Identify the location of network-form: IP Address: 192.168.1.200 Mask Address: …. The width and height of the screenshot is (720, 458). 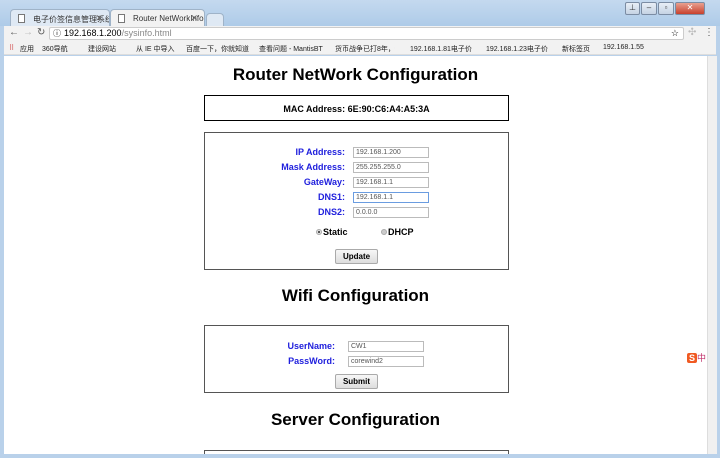
(356, 201).